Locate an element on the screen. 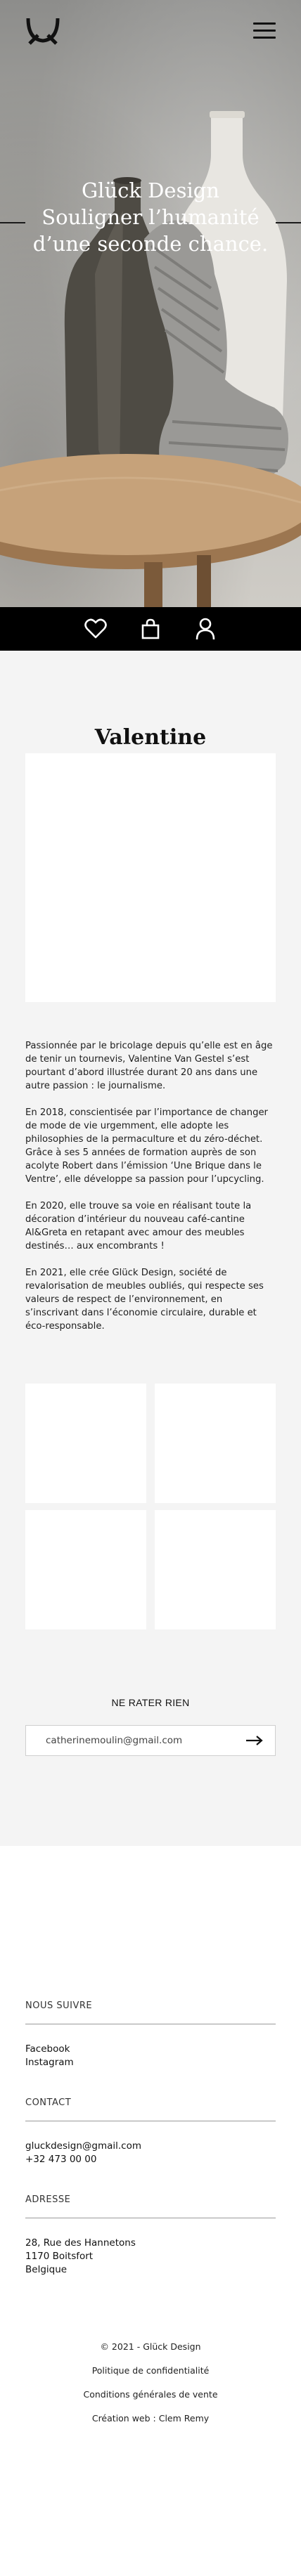 The image size is (301, 2576). address-line: 28, Rue des Hannetons is located at coordinates (80, 2243).